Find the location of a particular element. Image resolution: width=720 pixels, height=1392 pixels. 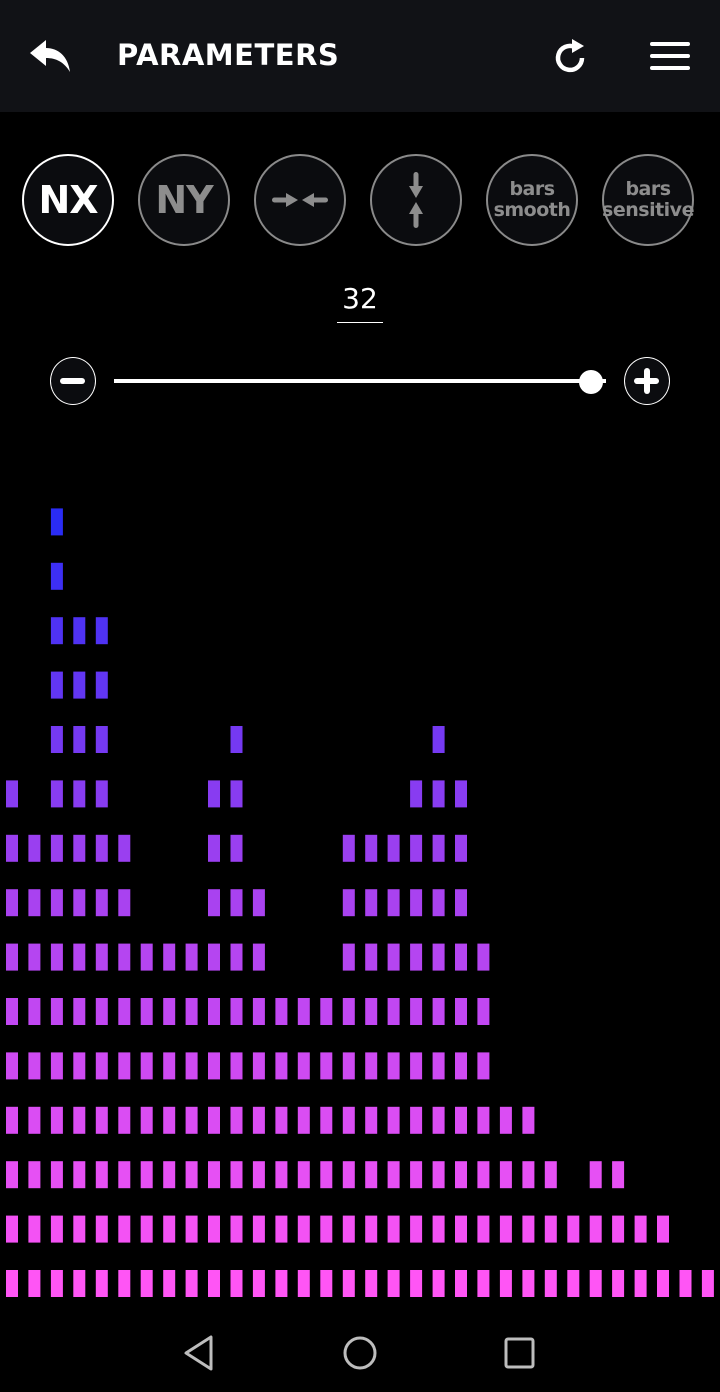

bar-segment-c12-r1 is located at coordinates (281, 1283).